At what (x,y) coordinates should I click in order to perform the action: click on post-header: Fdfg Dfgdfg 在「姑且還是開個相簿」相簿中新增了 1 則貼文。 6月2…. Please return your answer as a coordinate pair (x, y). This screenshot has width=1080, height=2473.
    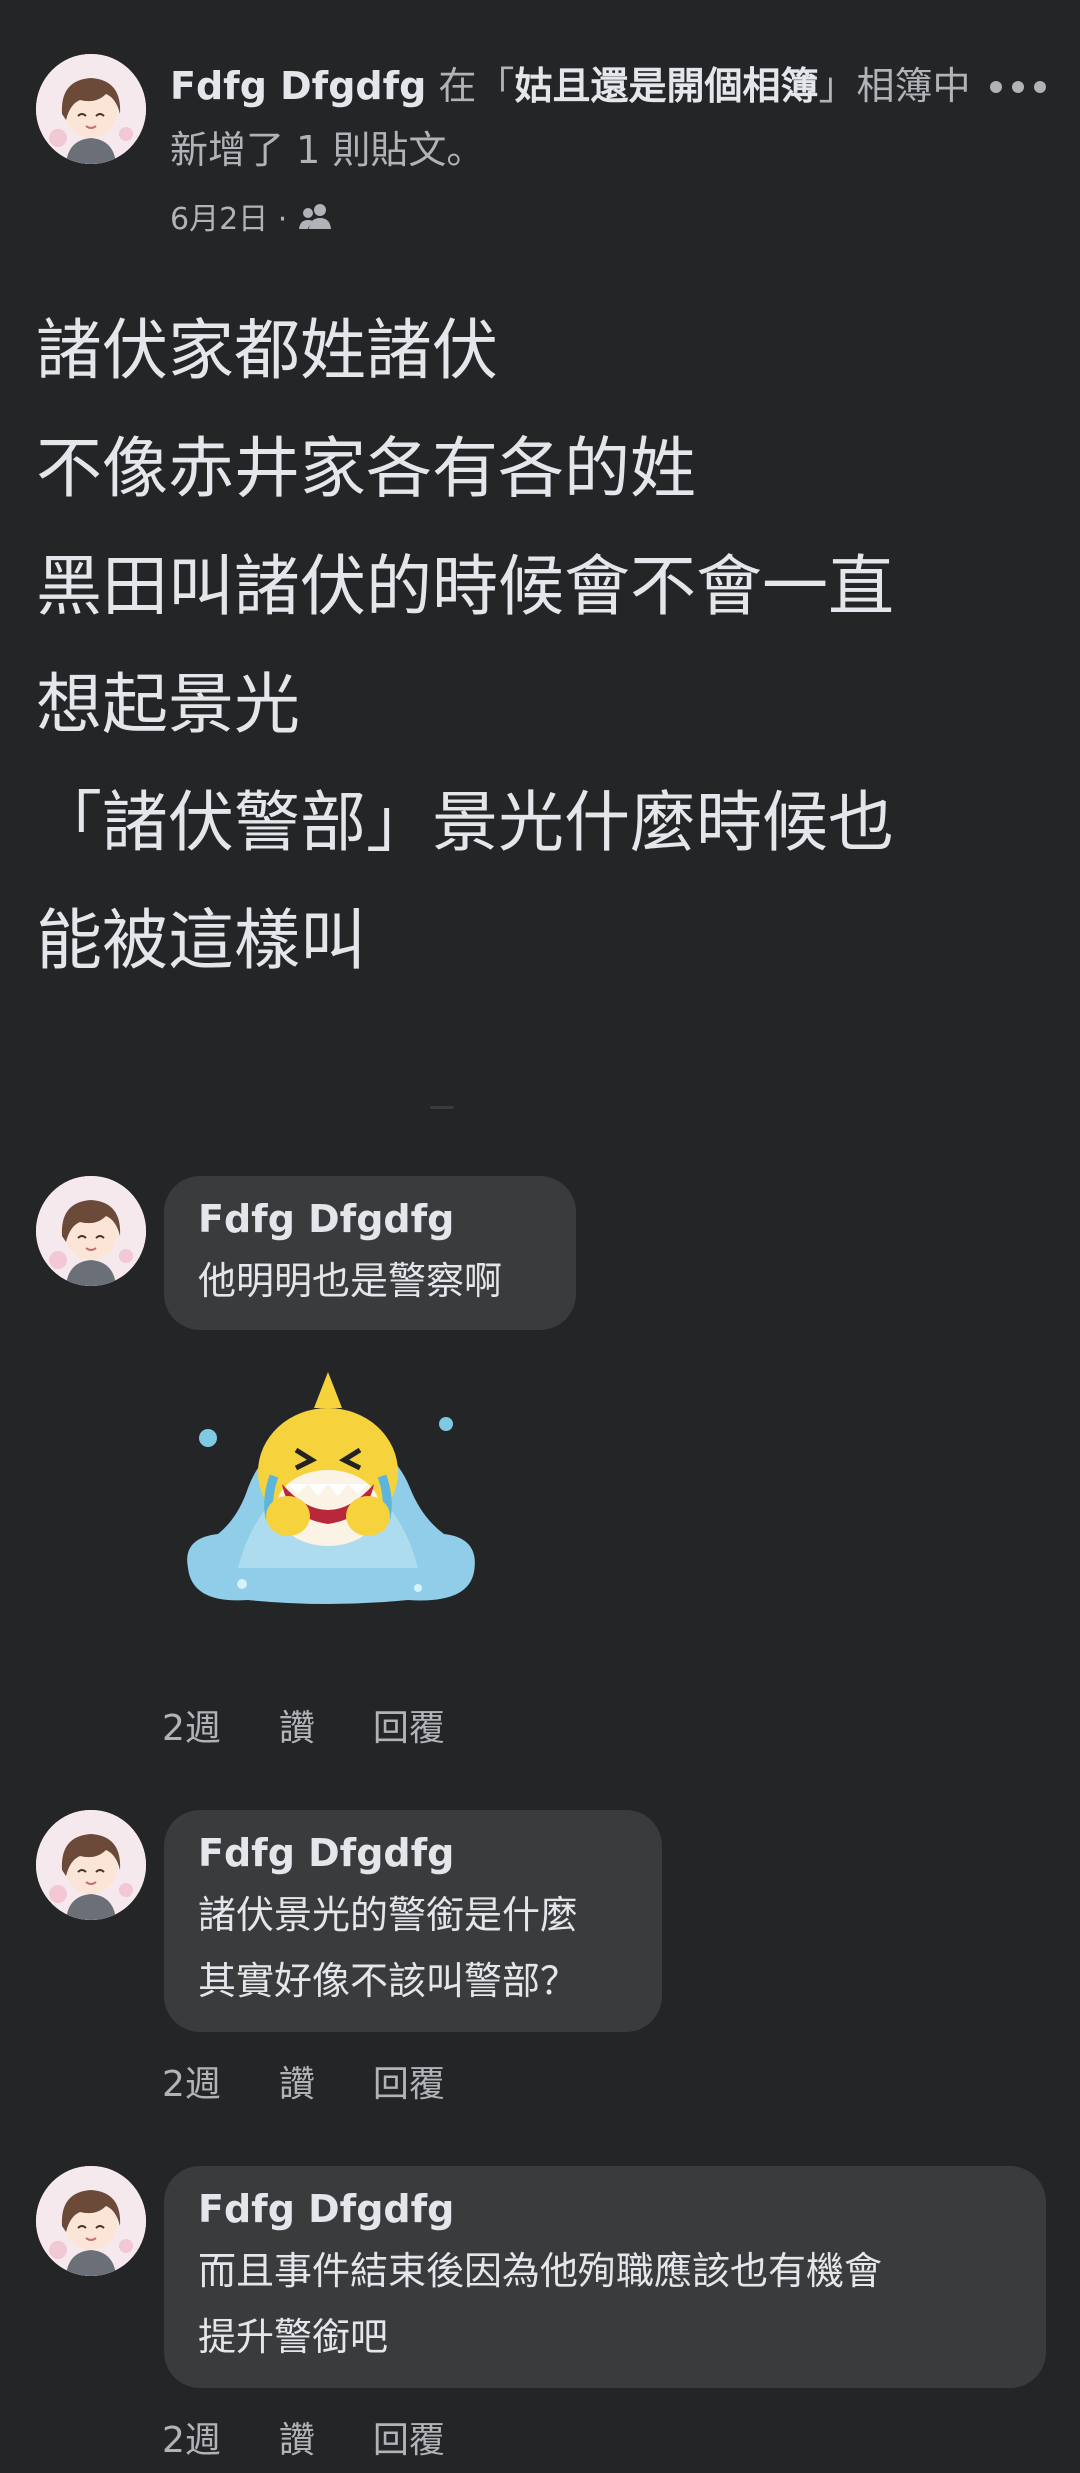
    Looking at the image, I should click on (541, 149).